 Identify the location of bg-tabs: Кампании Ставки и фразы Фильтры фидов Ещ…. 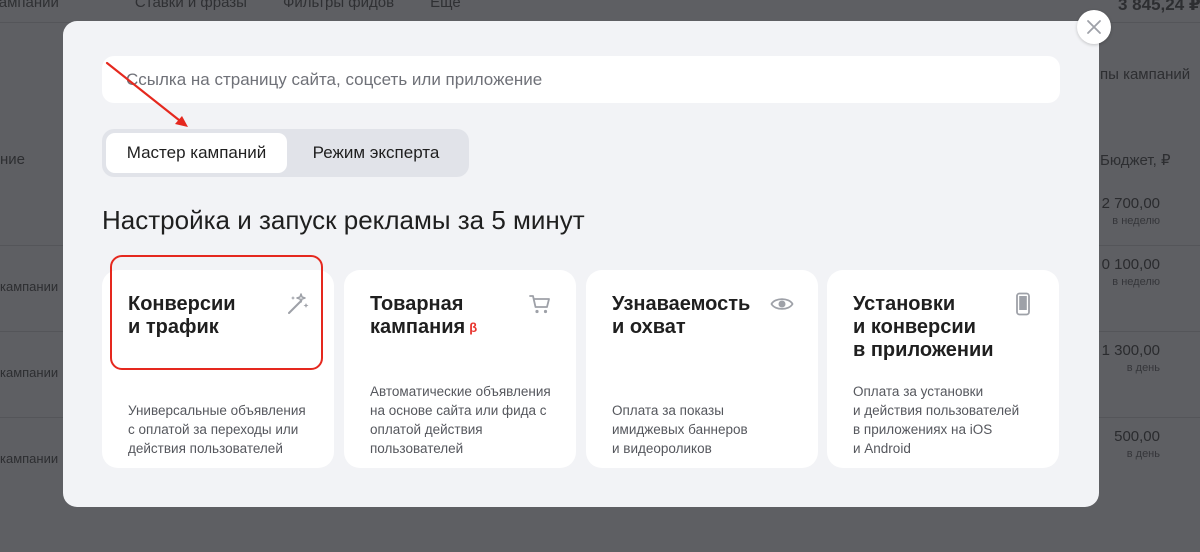
(230, 8).